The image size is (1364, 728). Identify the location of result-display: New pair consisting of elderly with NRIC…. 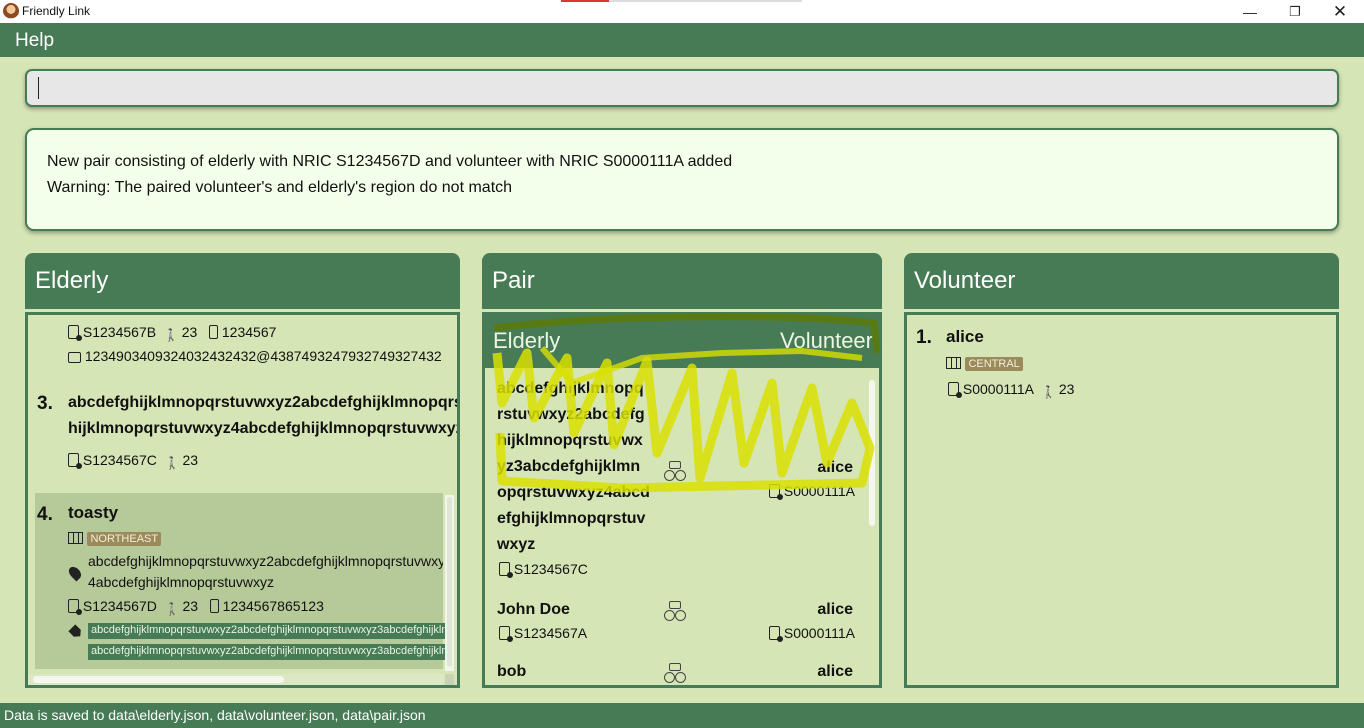
(682, 179).